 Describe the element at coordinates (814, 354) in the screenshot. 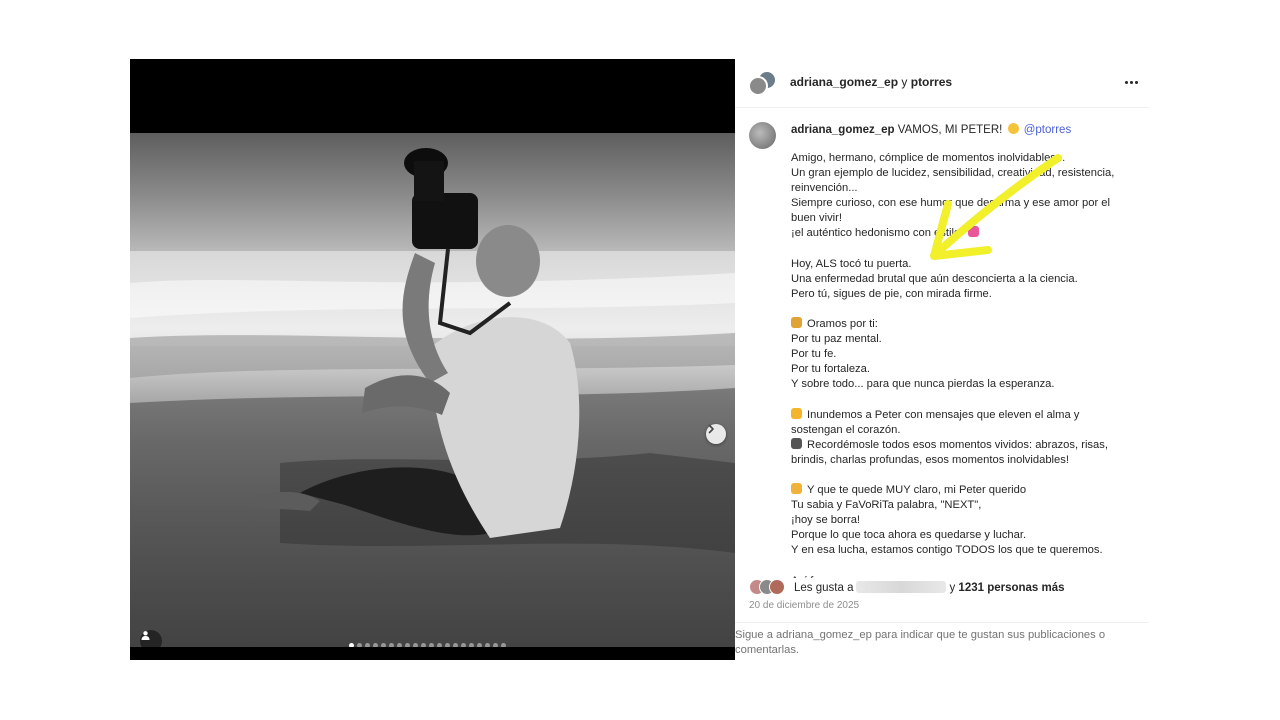

I see `caption-line-text: Por tu fe.` at that location.